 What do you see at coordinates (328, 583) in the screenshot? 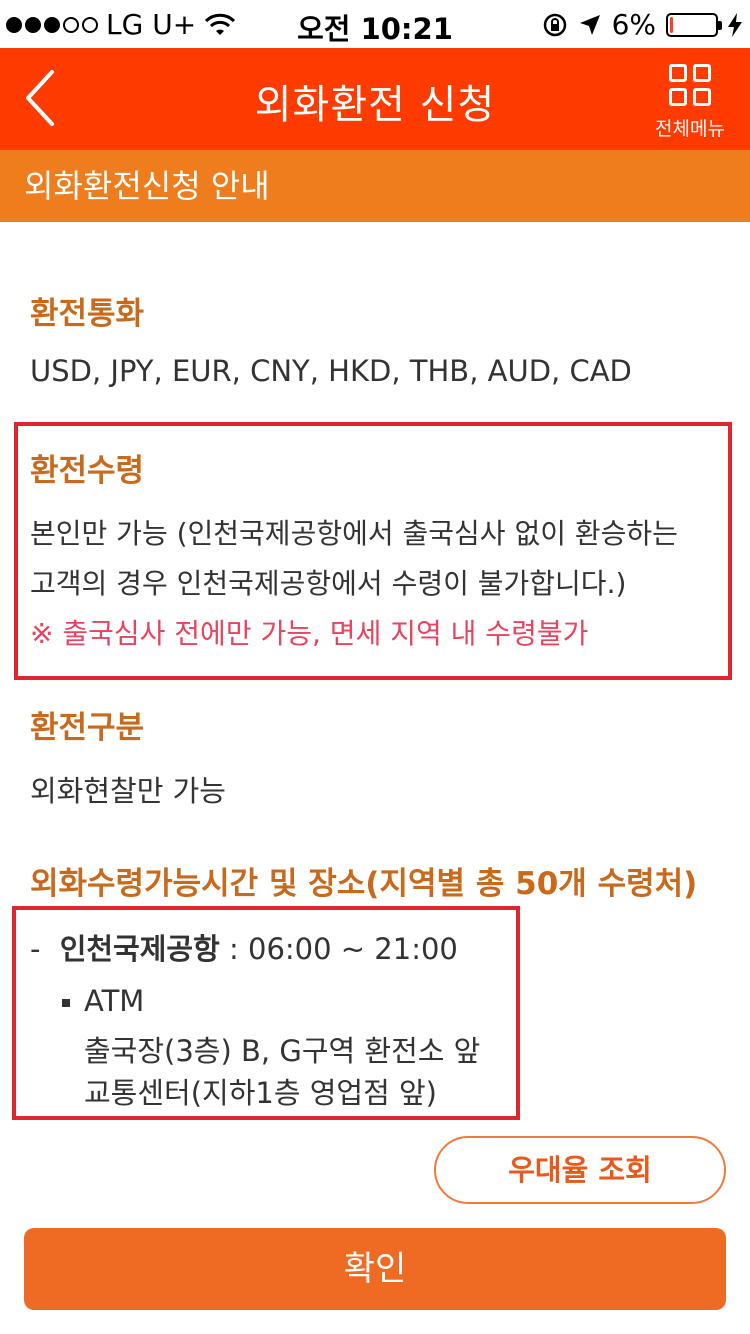
I see `receipt-text-line2: 고객의 경우 인천국제공항에서 수령이 불가합니다.)` at bounding box center [328, 583].